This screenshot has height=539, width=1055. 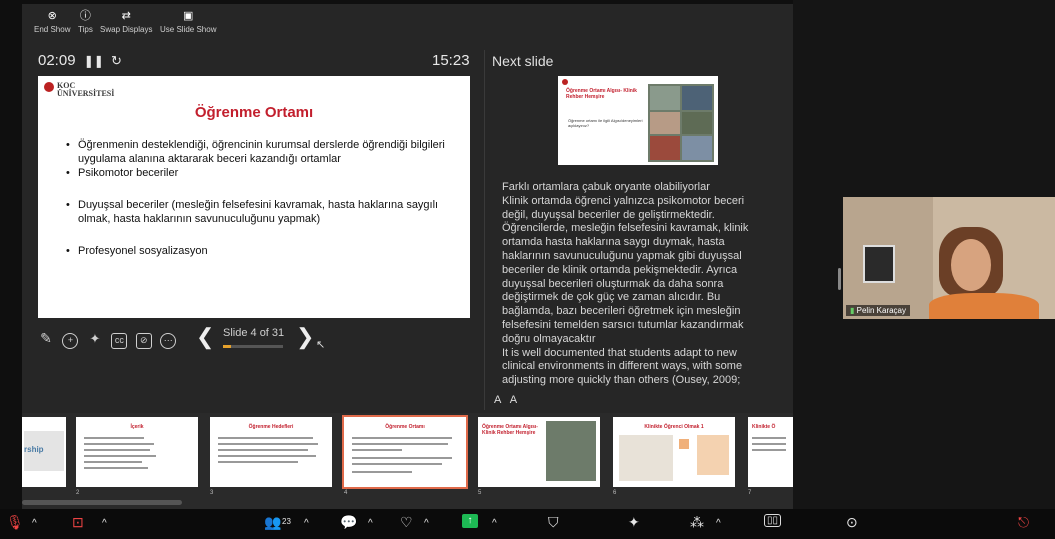 I want to click on slide-thumbnail: Klinikte Öğrenci Olmak 1, so click(x=674, y=452).